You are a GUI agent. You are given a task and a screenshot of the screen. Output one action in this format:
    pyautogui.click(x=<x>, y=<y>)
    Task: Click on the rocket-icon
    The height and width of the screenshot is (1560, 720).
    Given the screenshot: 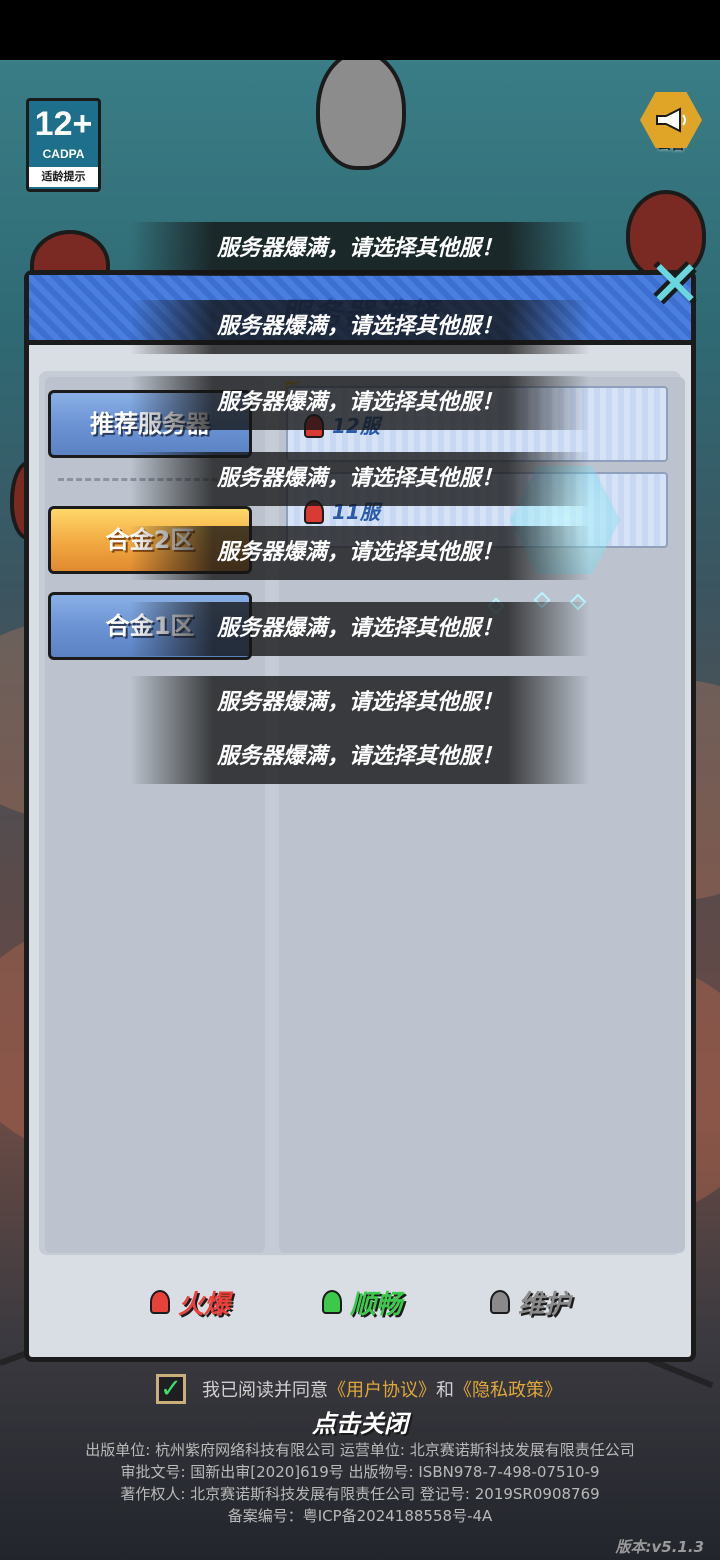 What is the action you would take?
    pyautogui.click(x=361, y=115)
    